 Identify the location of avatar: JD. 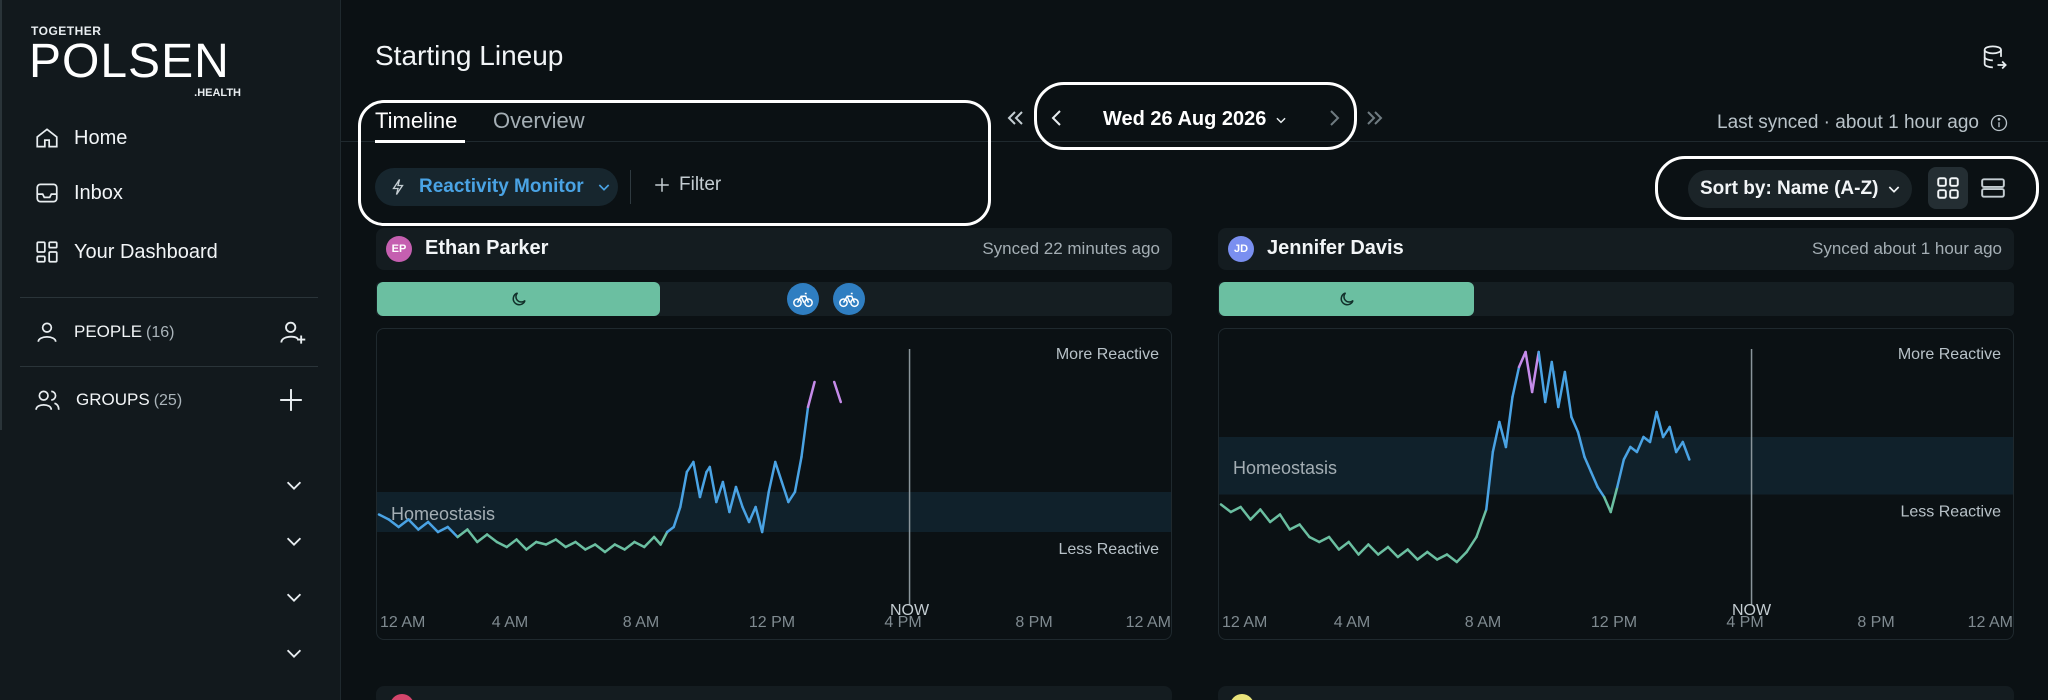
(1241, 249).